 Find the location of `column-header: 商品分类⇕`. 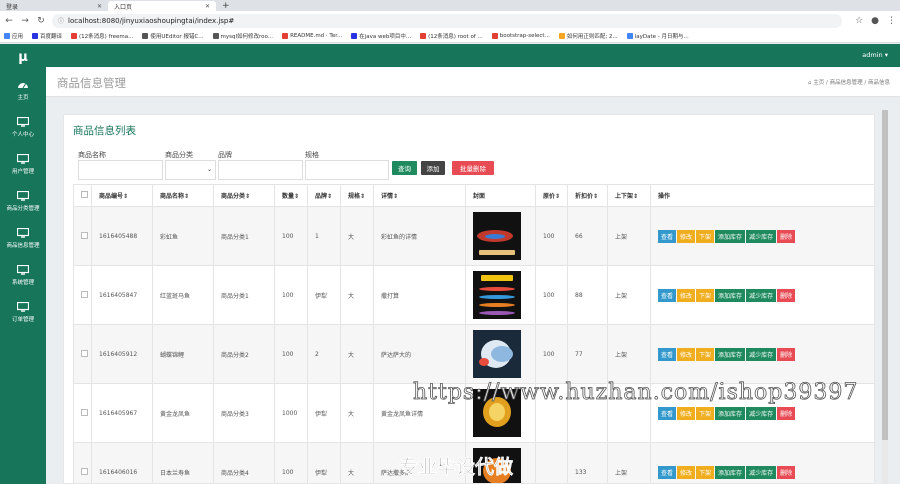

column-header: 商品分类⇕ is located at coordinates (244, 195).